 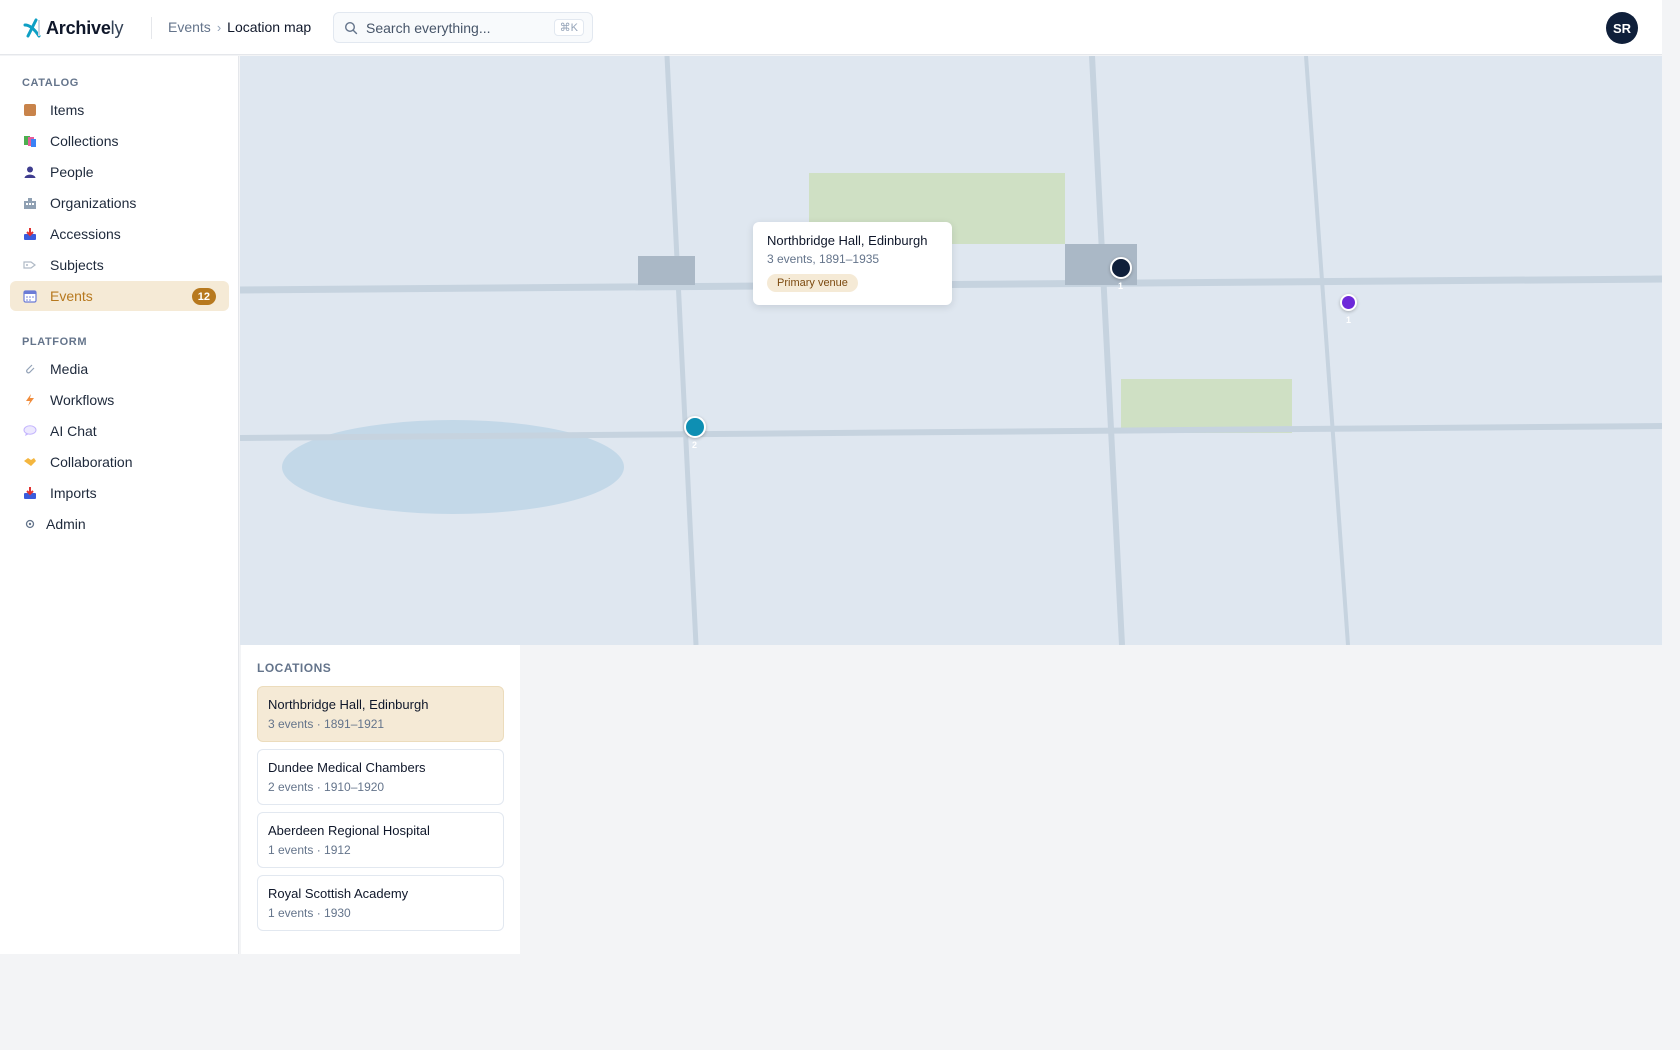 What do you see at coordinates (77, 265) in the screenshot?
I see `sidebar-item-label: Subjects` at bounding box center [77, 265].